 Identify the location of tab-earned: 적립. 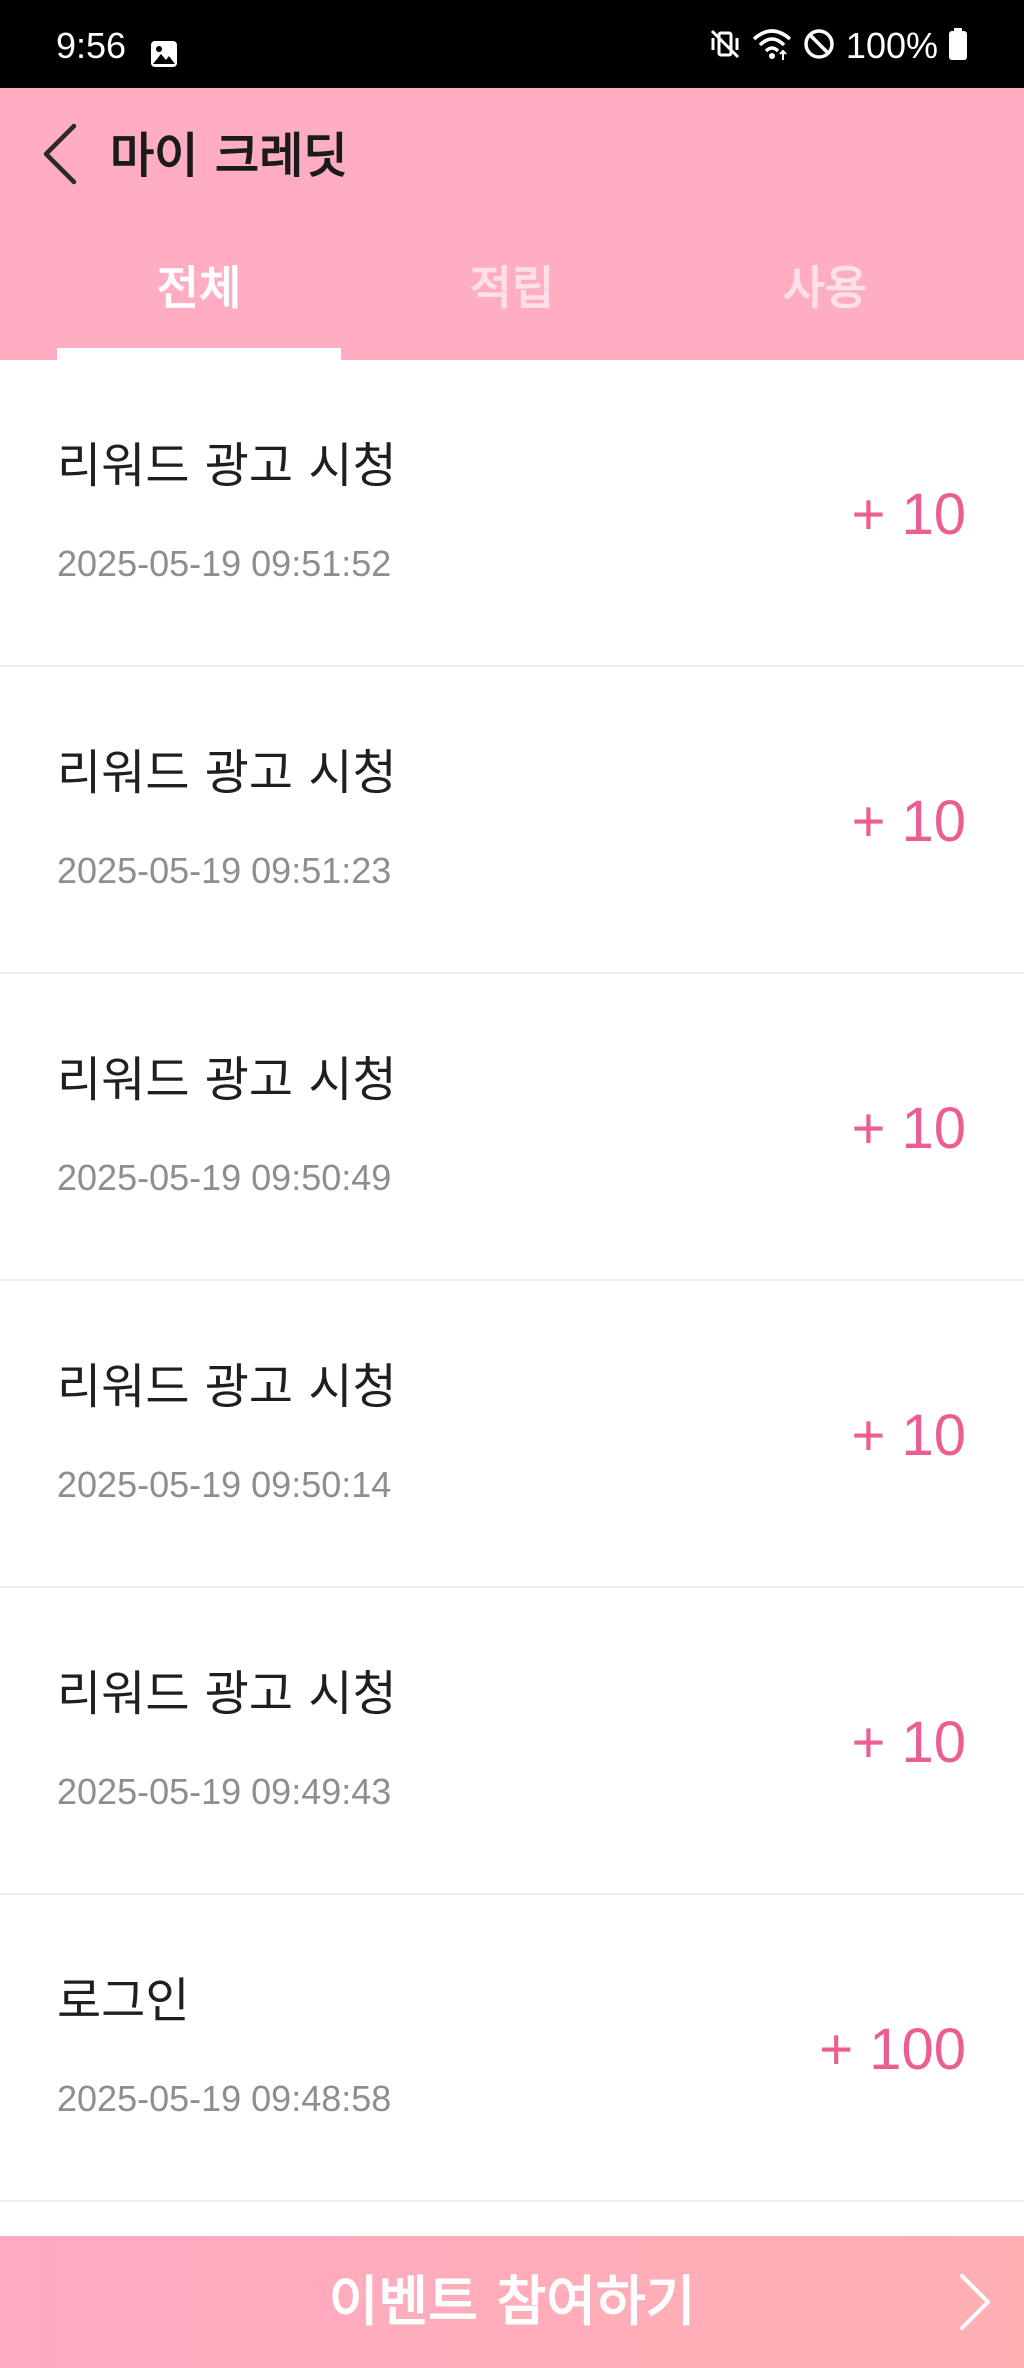
(512, 304).